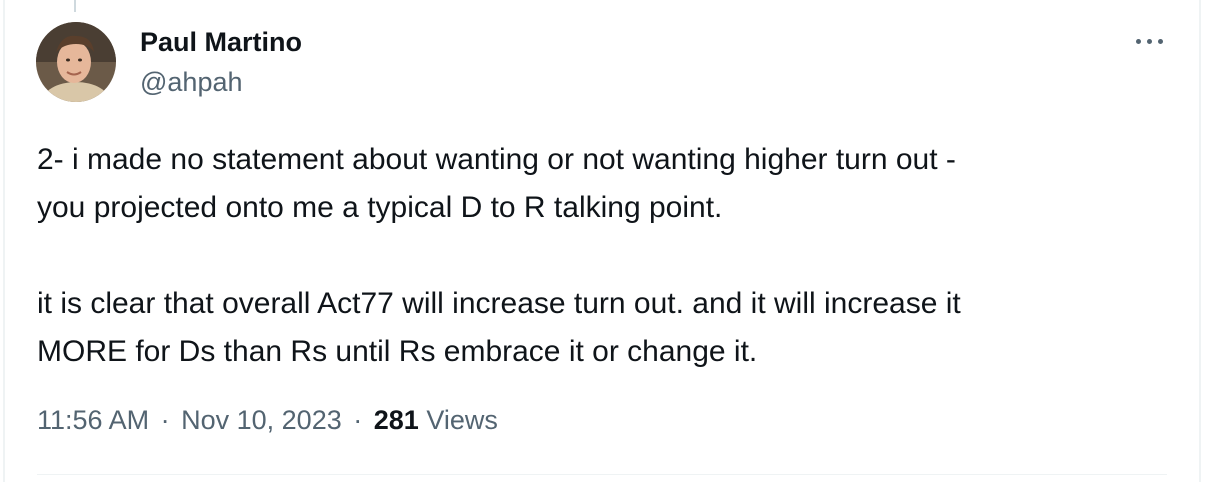 Image resolution: width=1208 pixels, height=482 pixels. I want to click on avatar-image, so click(76, 62).